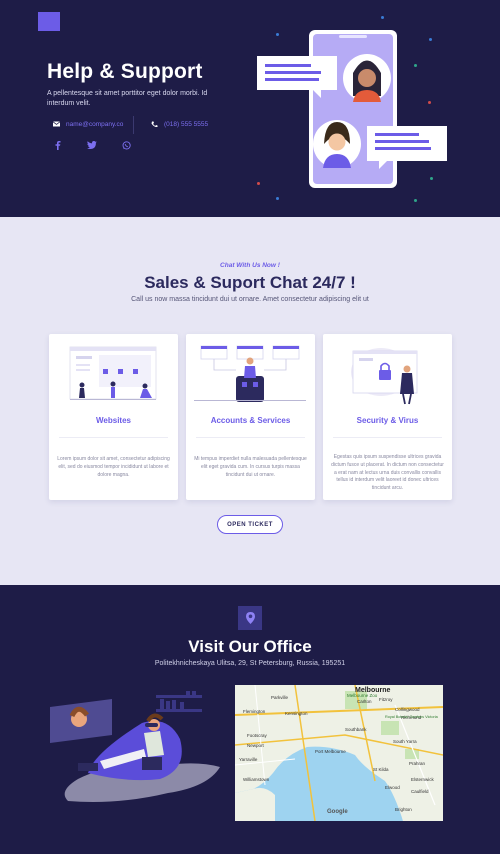 This screenshot has width=500, height=854. Describe the element at coordinates (250, 373) in the screenshot. I see `accounts-illustration` at that location.